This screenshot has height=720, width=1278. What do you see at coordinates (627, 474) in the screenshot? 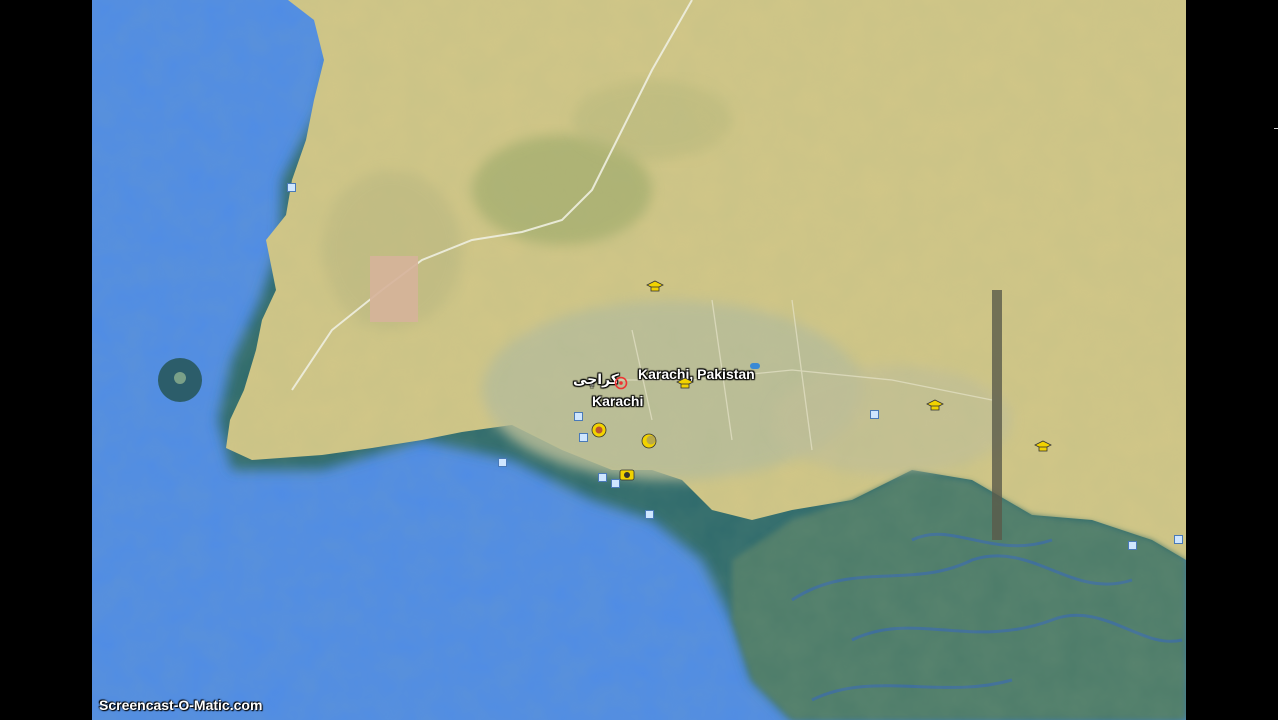
I see `camera-icon` at bounding box center [627, 474].